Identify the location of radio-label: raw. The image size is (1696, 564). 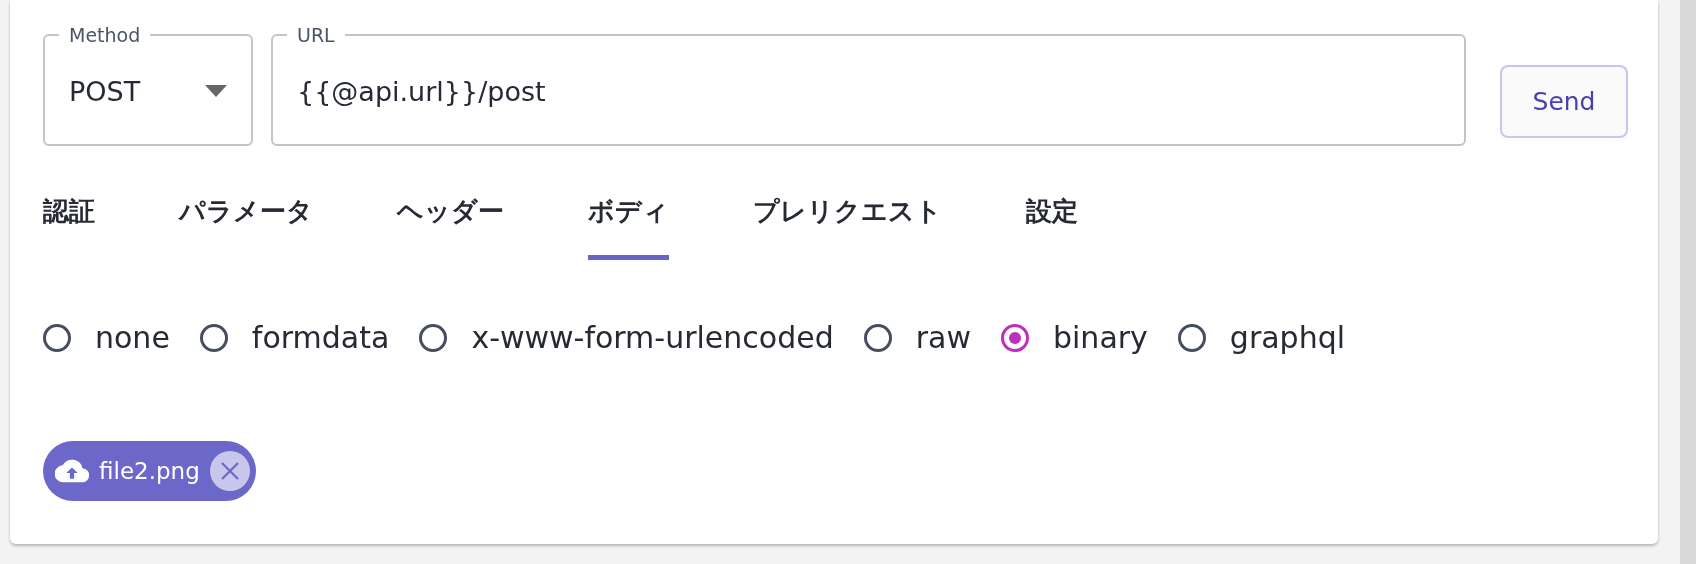
(943, 337).